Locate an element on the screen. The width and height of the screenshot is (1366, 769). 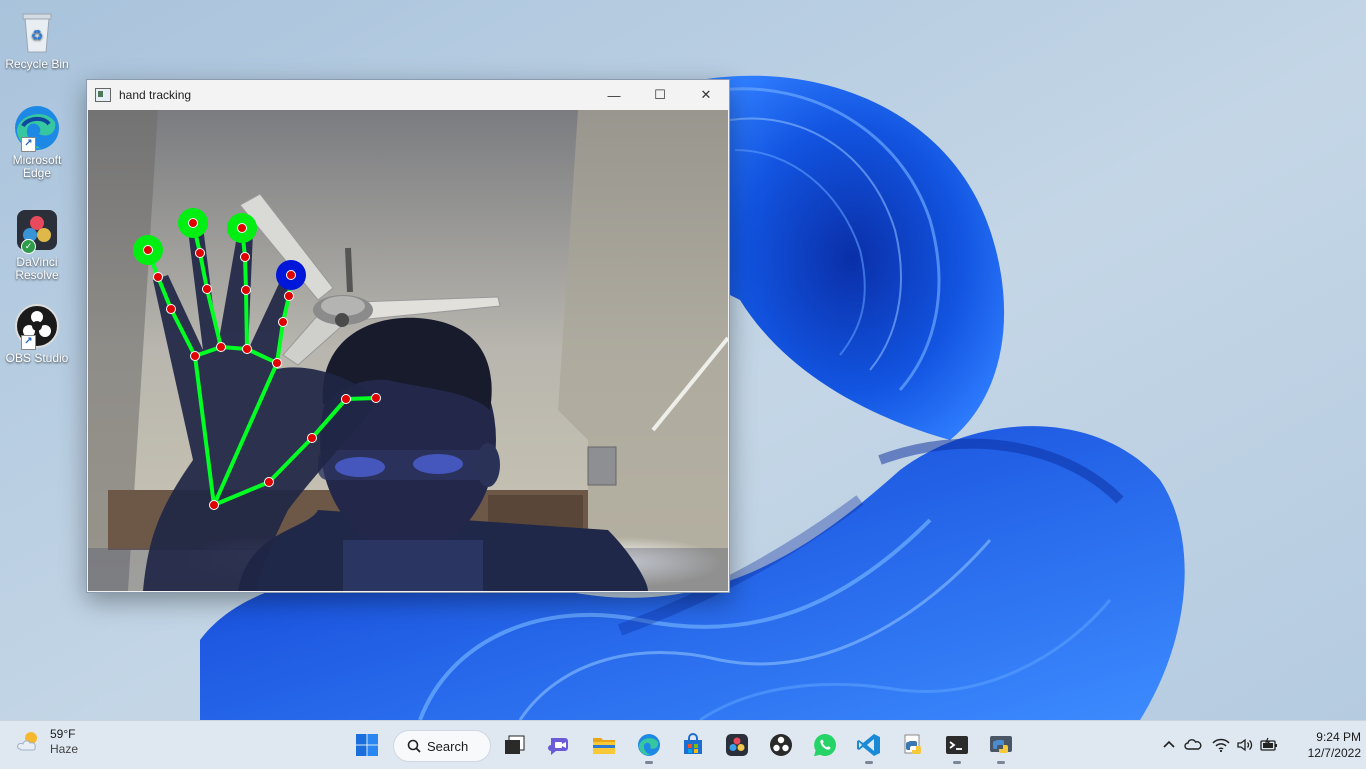
search-icon is located at coordinates (414, 746).